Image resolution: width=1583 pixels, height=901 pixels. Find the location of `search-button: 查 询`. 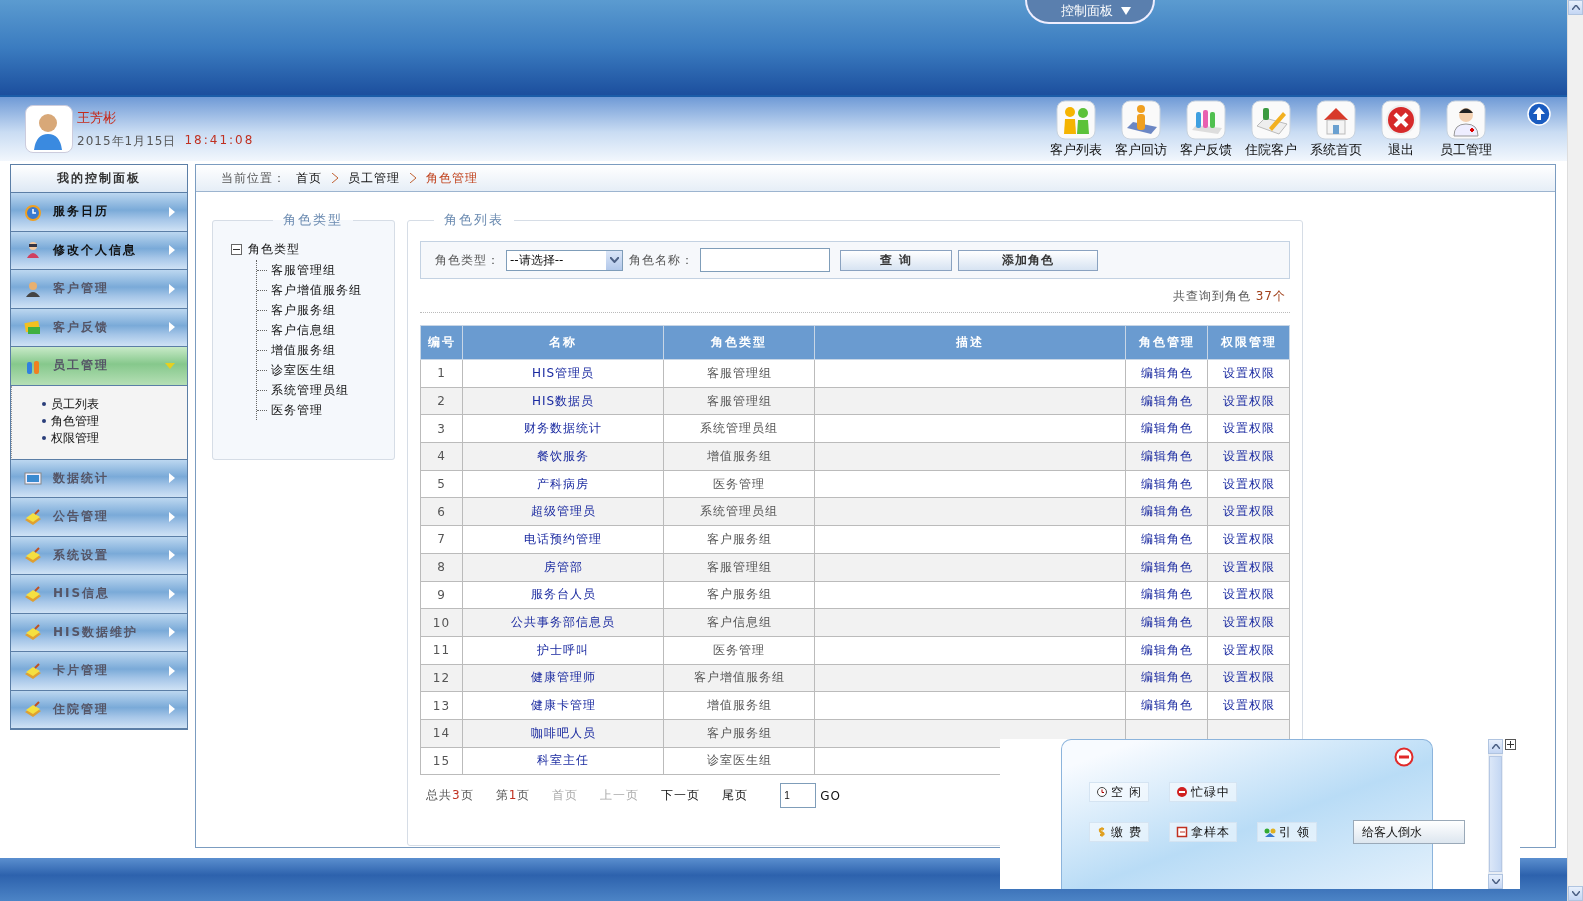

search-button: 查 询 is located at coordinates (896, 260).